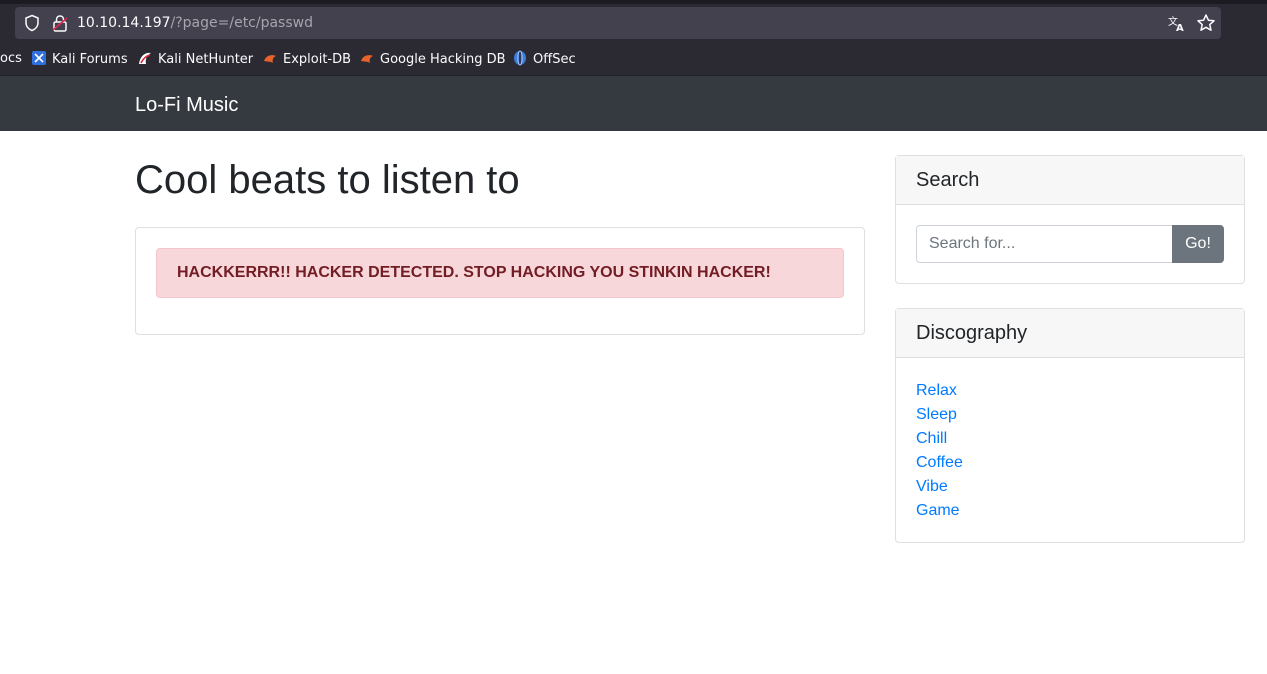  I want to click on bookmark-kali-forums: Kali Forums, so click(79, 59).